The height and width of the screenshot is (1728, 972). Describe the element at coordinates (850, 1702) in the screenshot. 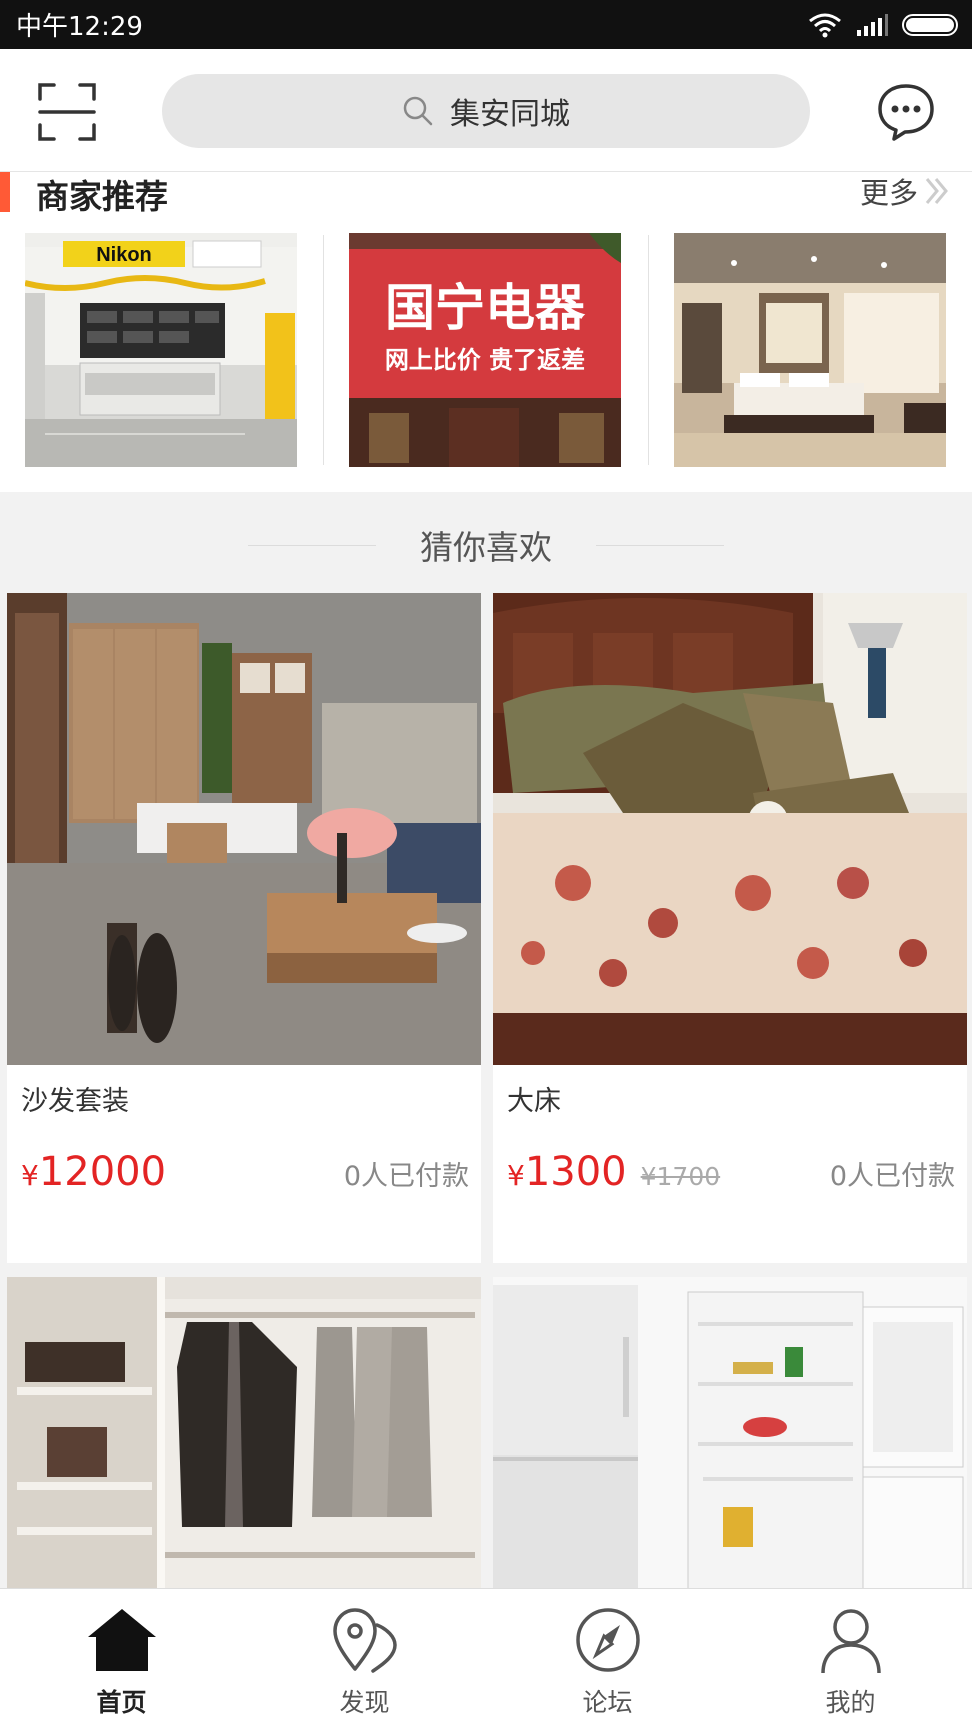

I see `nav-label: 我的` at that location.